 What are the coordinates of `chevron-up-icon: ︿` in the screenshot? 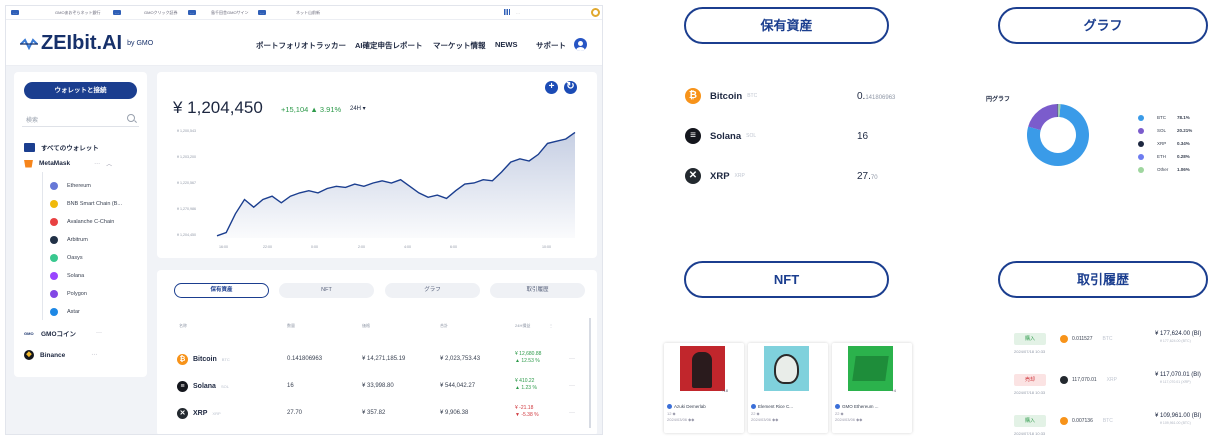 It's located at (109, 163).